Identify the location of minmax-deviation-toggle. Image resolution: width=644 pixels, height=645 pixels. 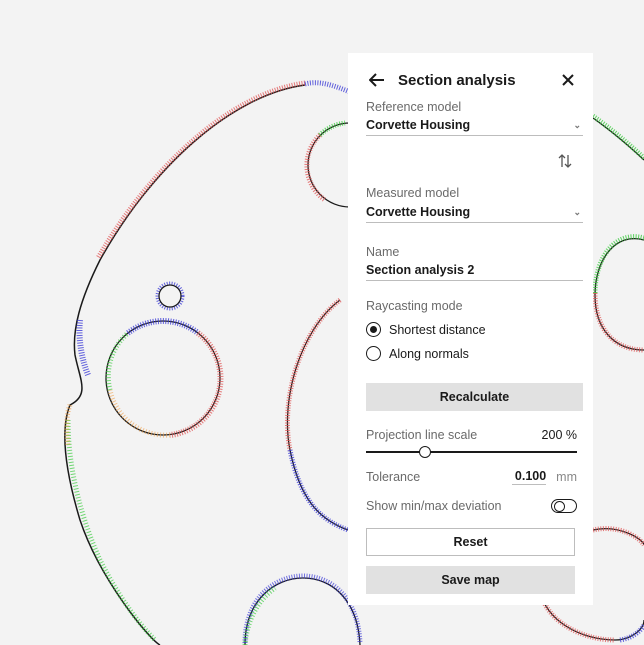
(564, 506).